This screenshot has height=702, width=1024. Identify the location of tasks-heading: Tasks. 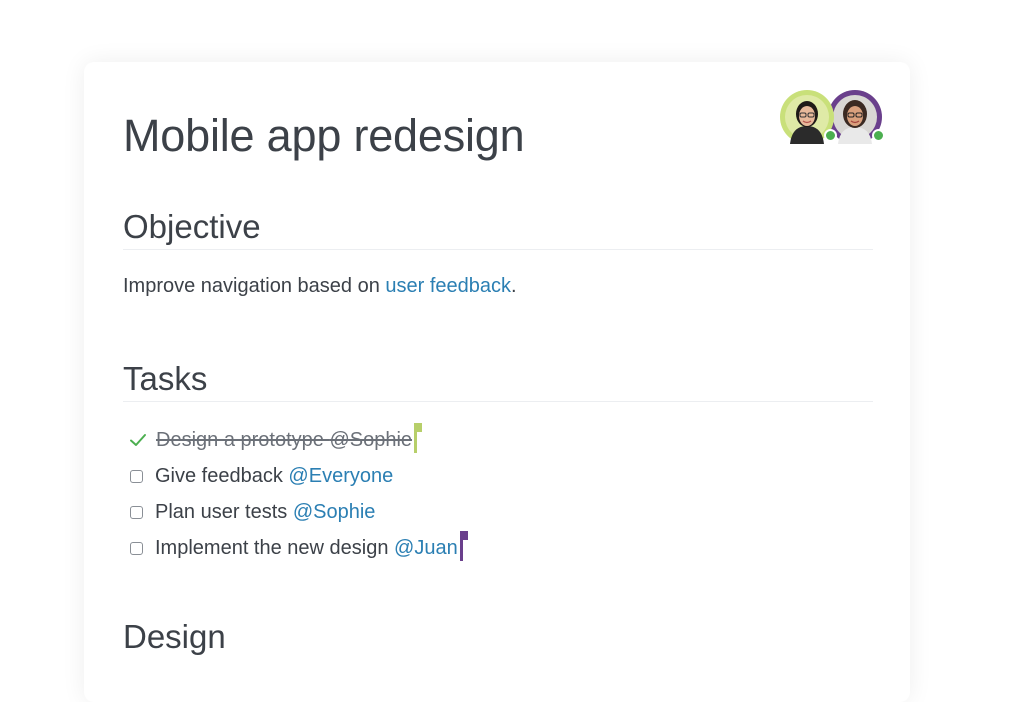
(165, 379).